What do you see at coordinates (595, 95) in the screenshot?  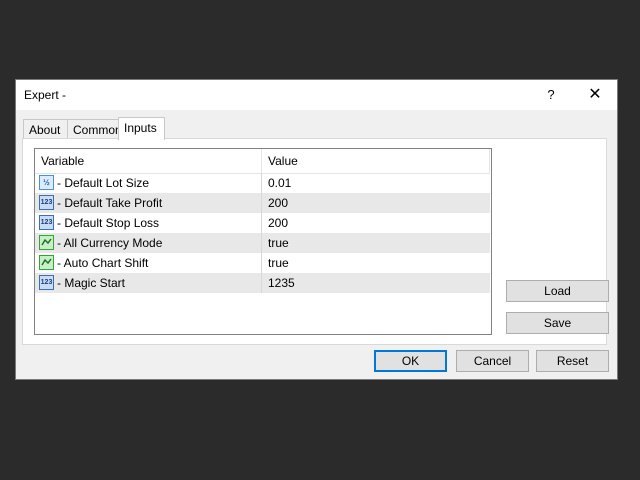 I see `close-button: ✕` at bounding box center [595, 95].